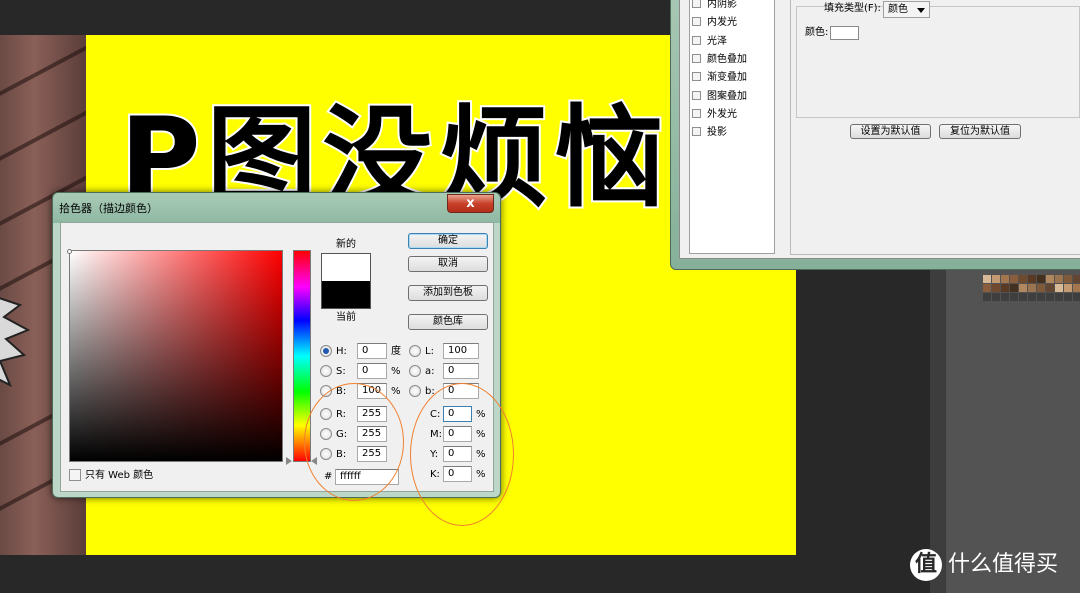 The height and width of the screenshot is (593, 1080). Describe the element at coordinates (461, 371) in the screenshot. I see `lab-1-input: 0` at that location.